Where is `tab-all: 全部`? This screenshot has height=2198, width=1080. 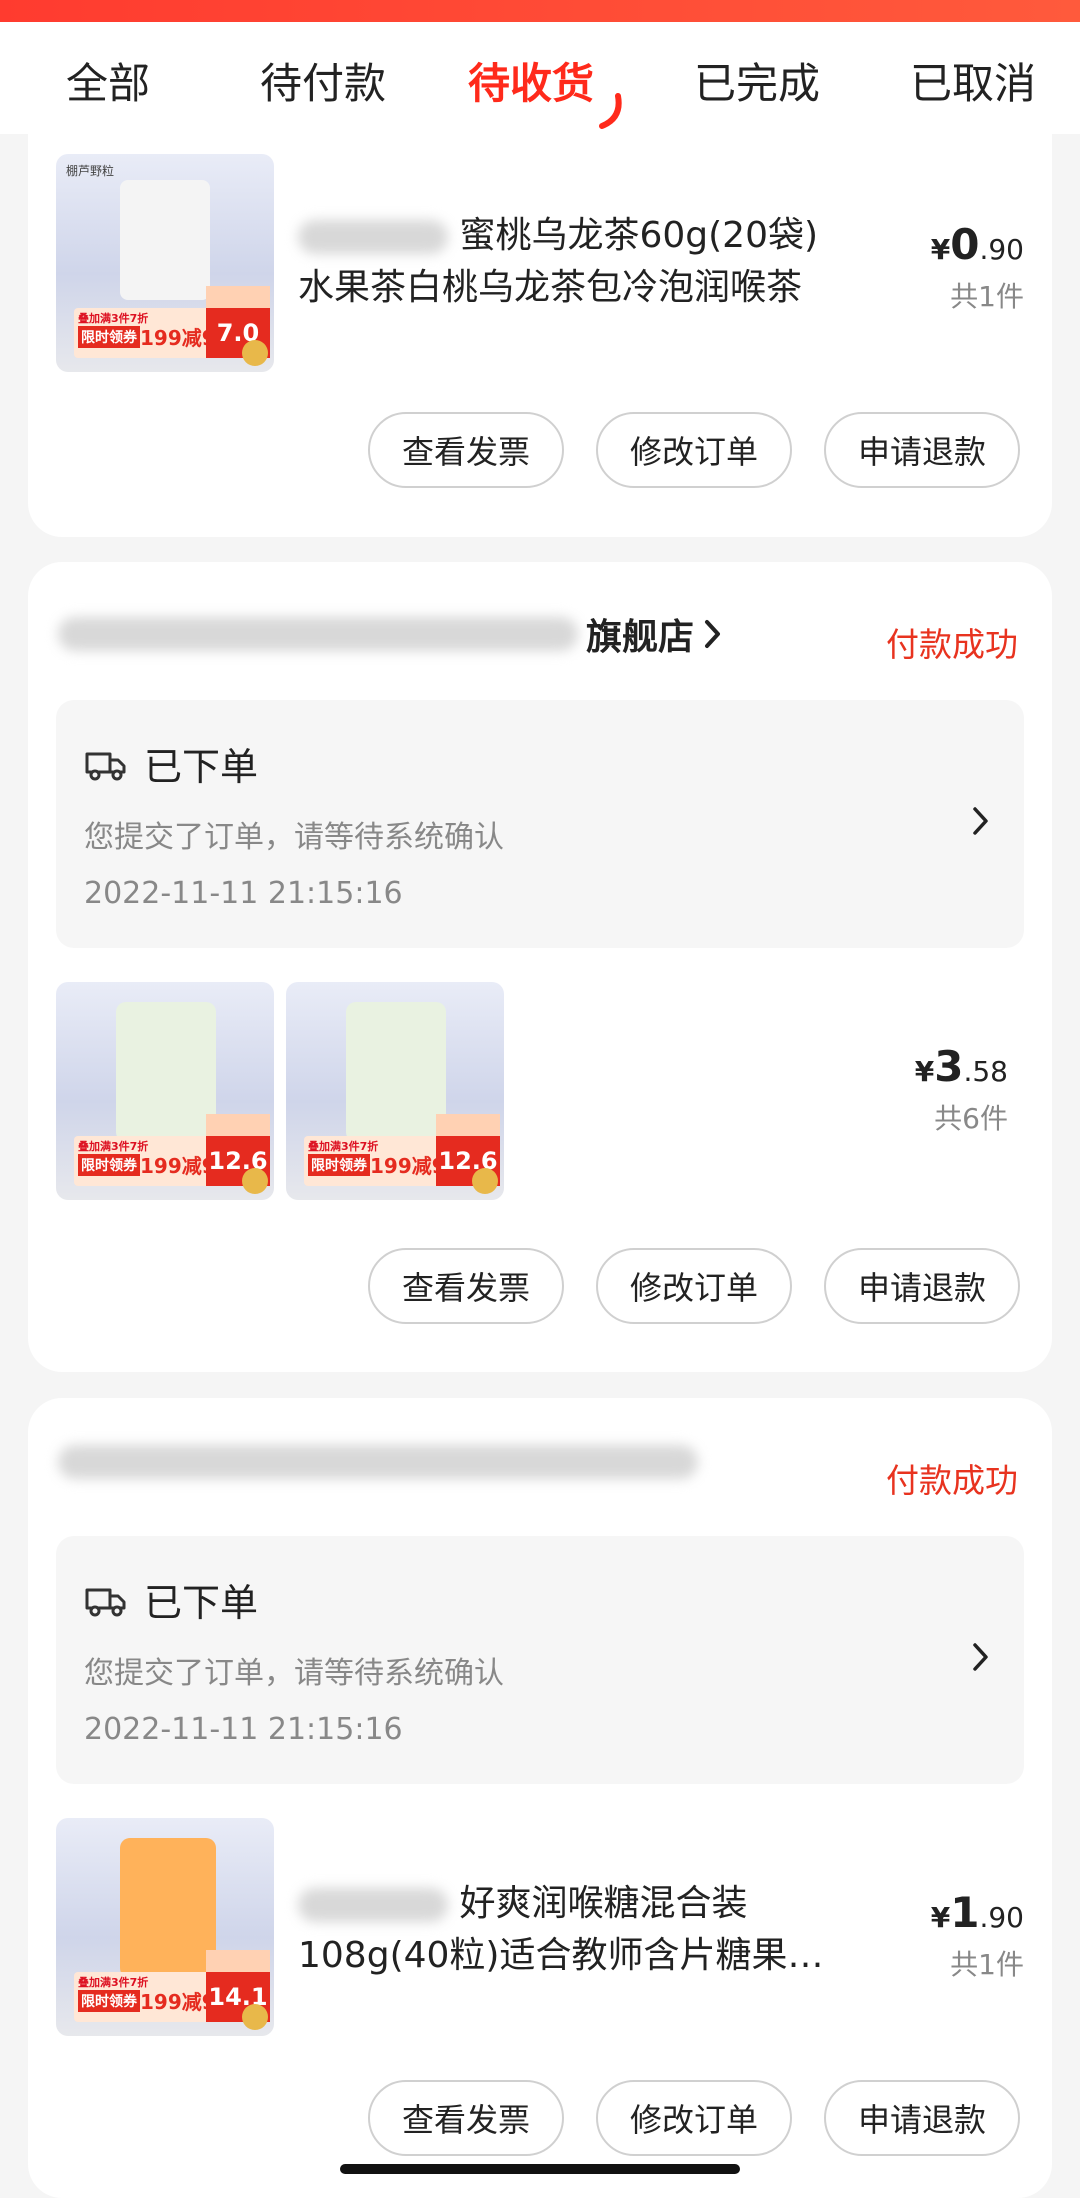
tab-all: 全部 is located at coordinates (108, 80).